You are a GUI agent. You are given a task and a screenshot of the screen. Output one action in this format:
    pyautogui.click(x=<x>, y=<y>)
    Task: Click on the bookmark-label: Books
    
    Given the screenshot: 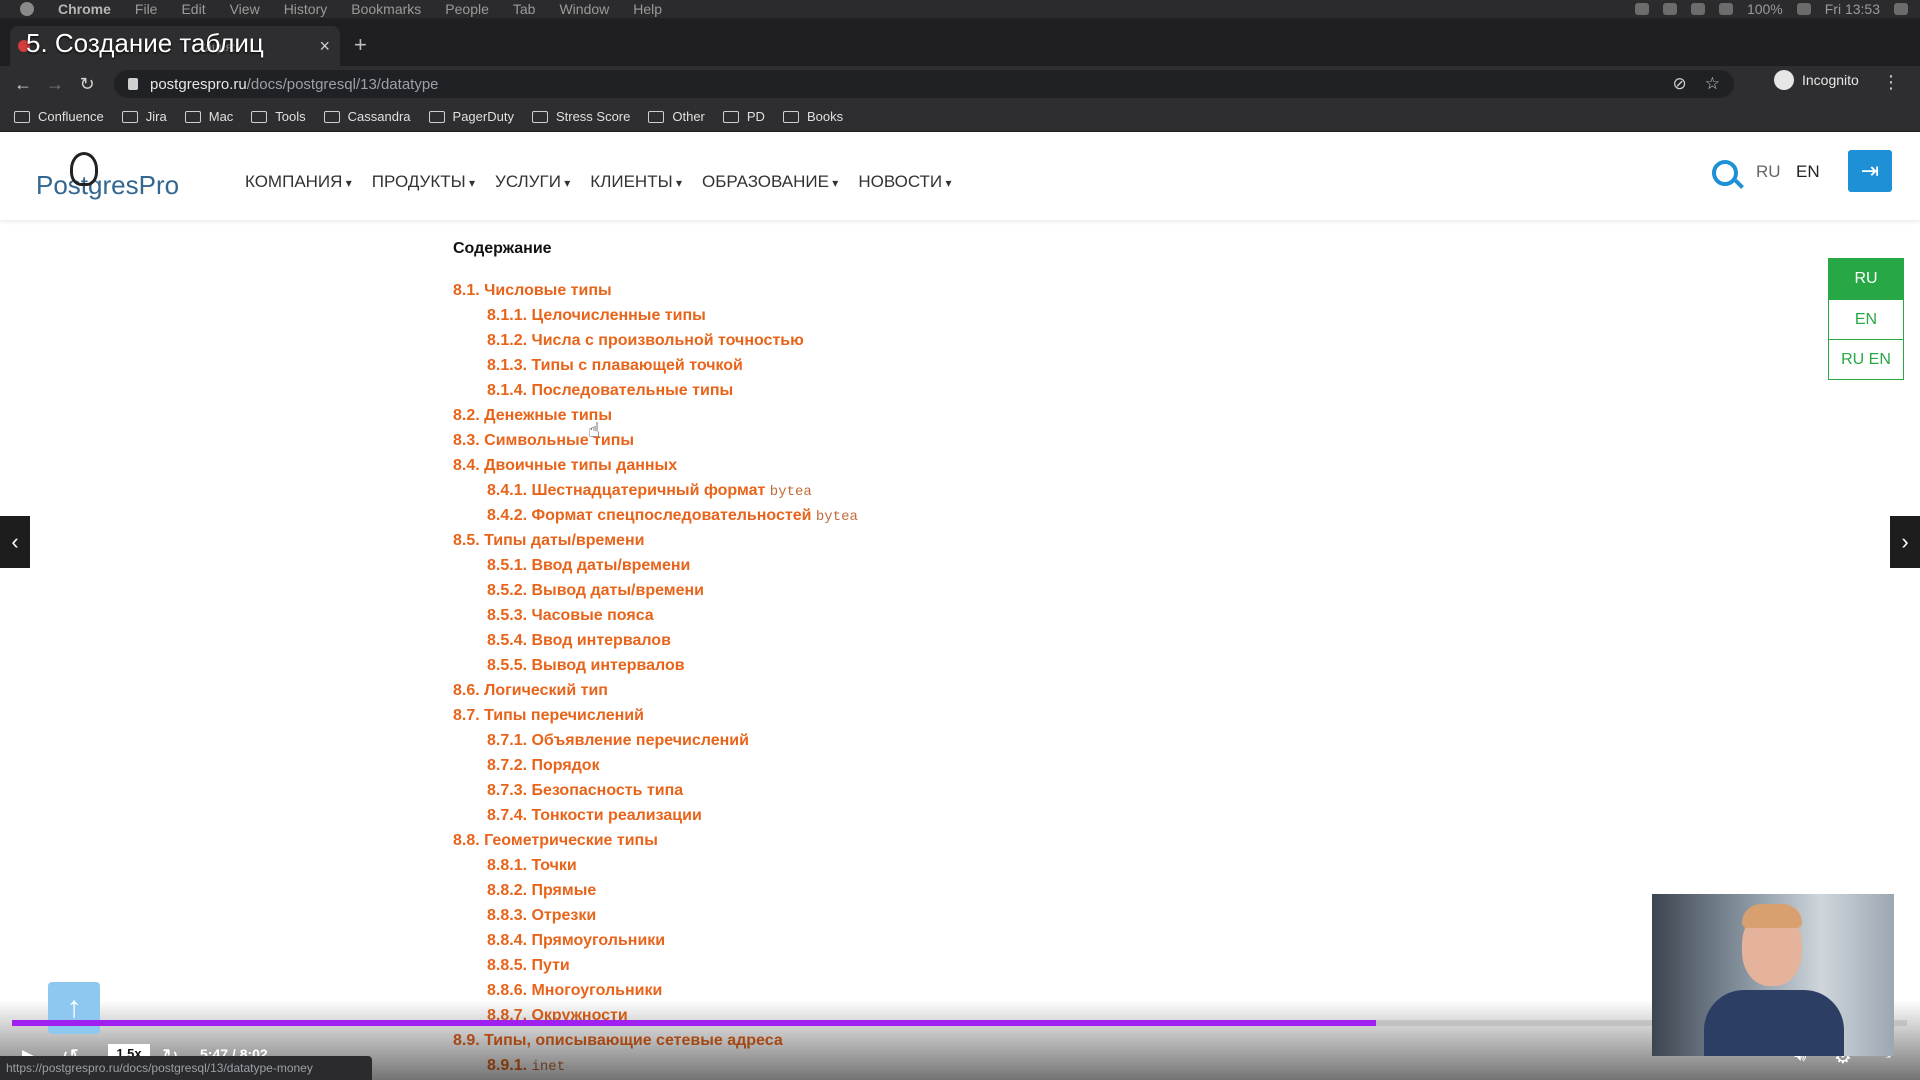 What is the action you would take?
    pyautogui.click(x=825, y=116)
    